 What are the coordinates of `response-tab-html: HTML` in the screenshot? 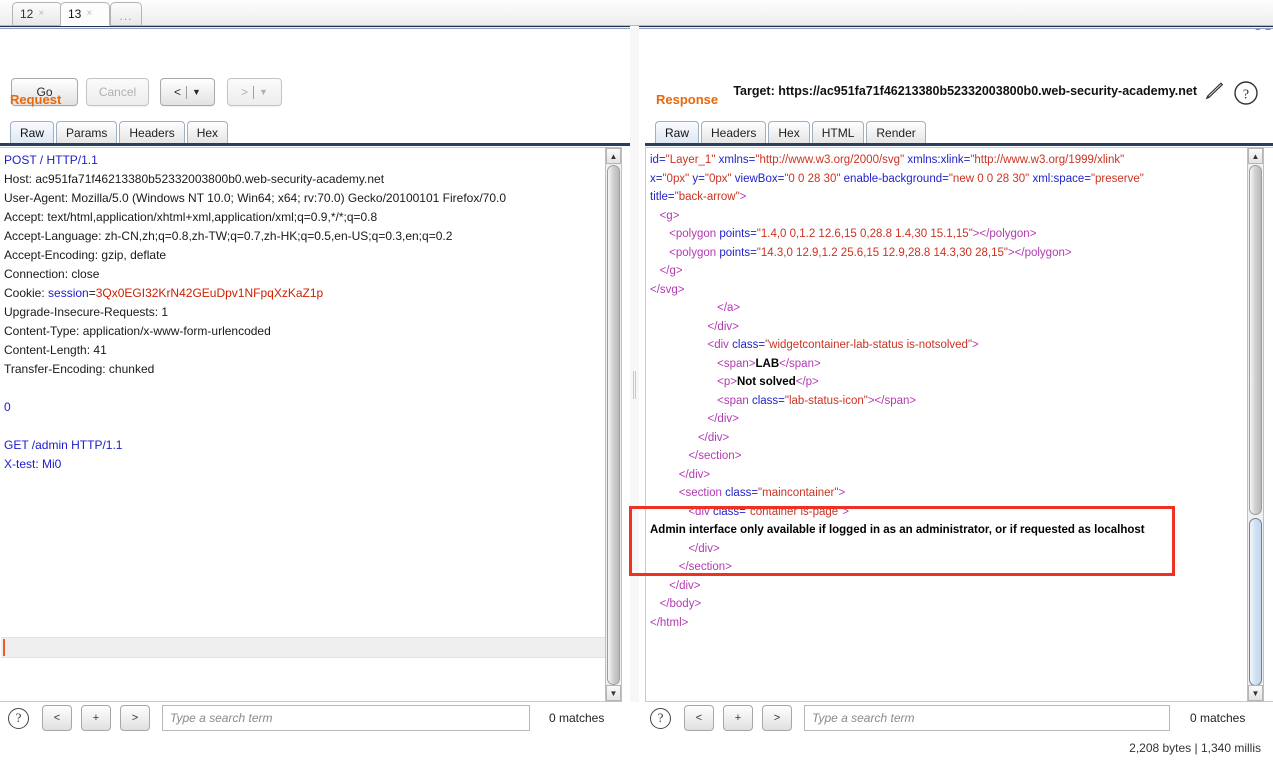 It's located at (838, 132).